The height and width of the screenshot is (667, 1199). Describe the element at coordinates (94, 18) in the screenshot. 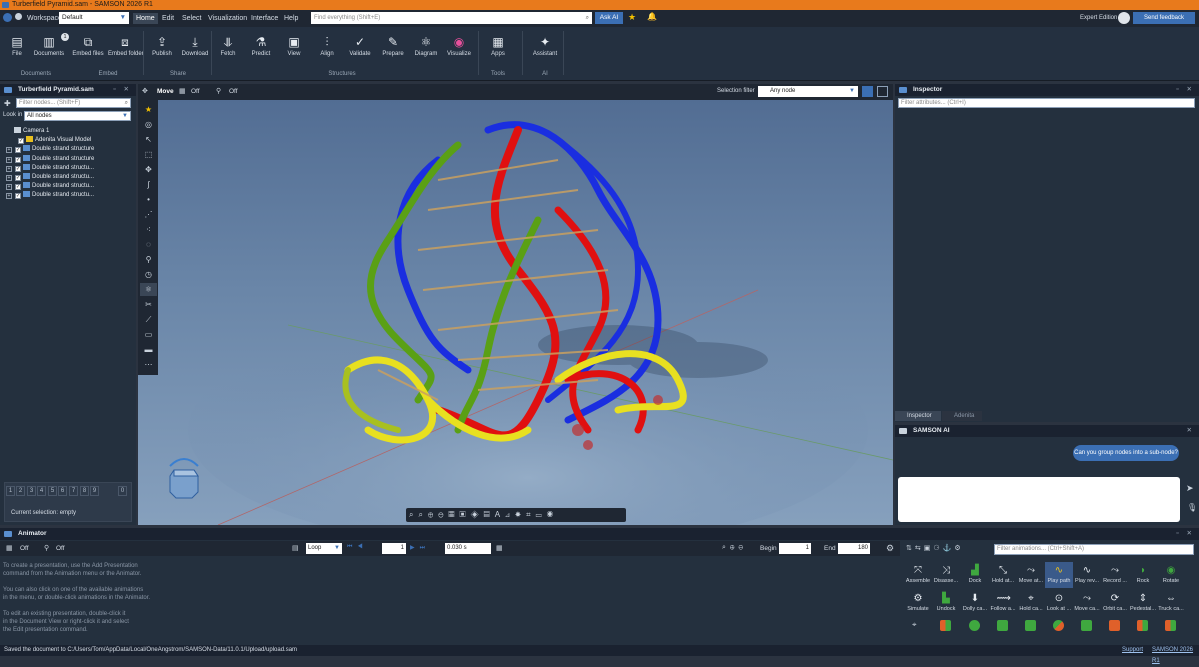

I see `workspace-select: Default ▼` at that location.